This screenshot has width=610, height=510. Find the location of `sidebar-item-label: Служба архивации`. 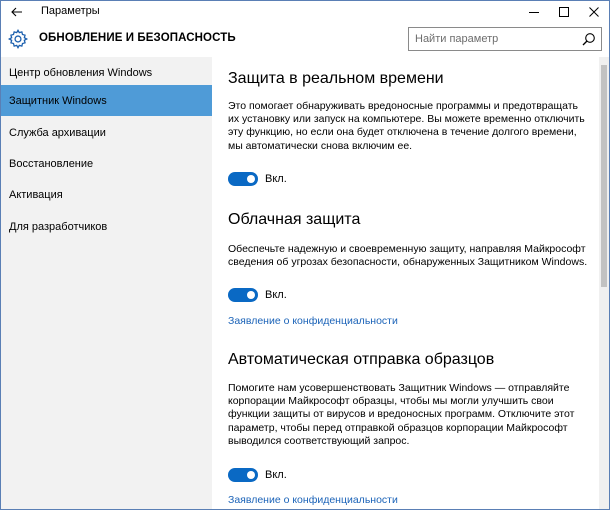

sidebar-item-label: Служба архивации is located at coordinates (57, 132).